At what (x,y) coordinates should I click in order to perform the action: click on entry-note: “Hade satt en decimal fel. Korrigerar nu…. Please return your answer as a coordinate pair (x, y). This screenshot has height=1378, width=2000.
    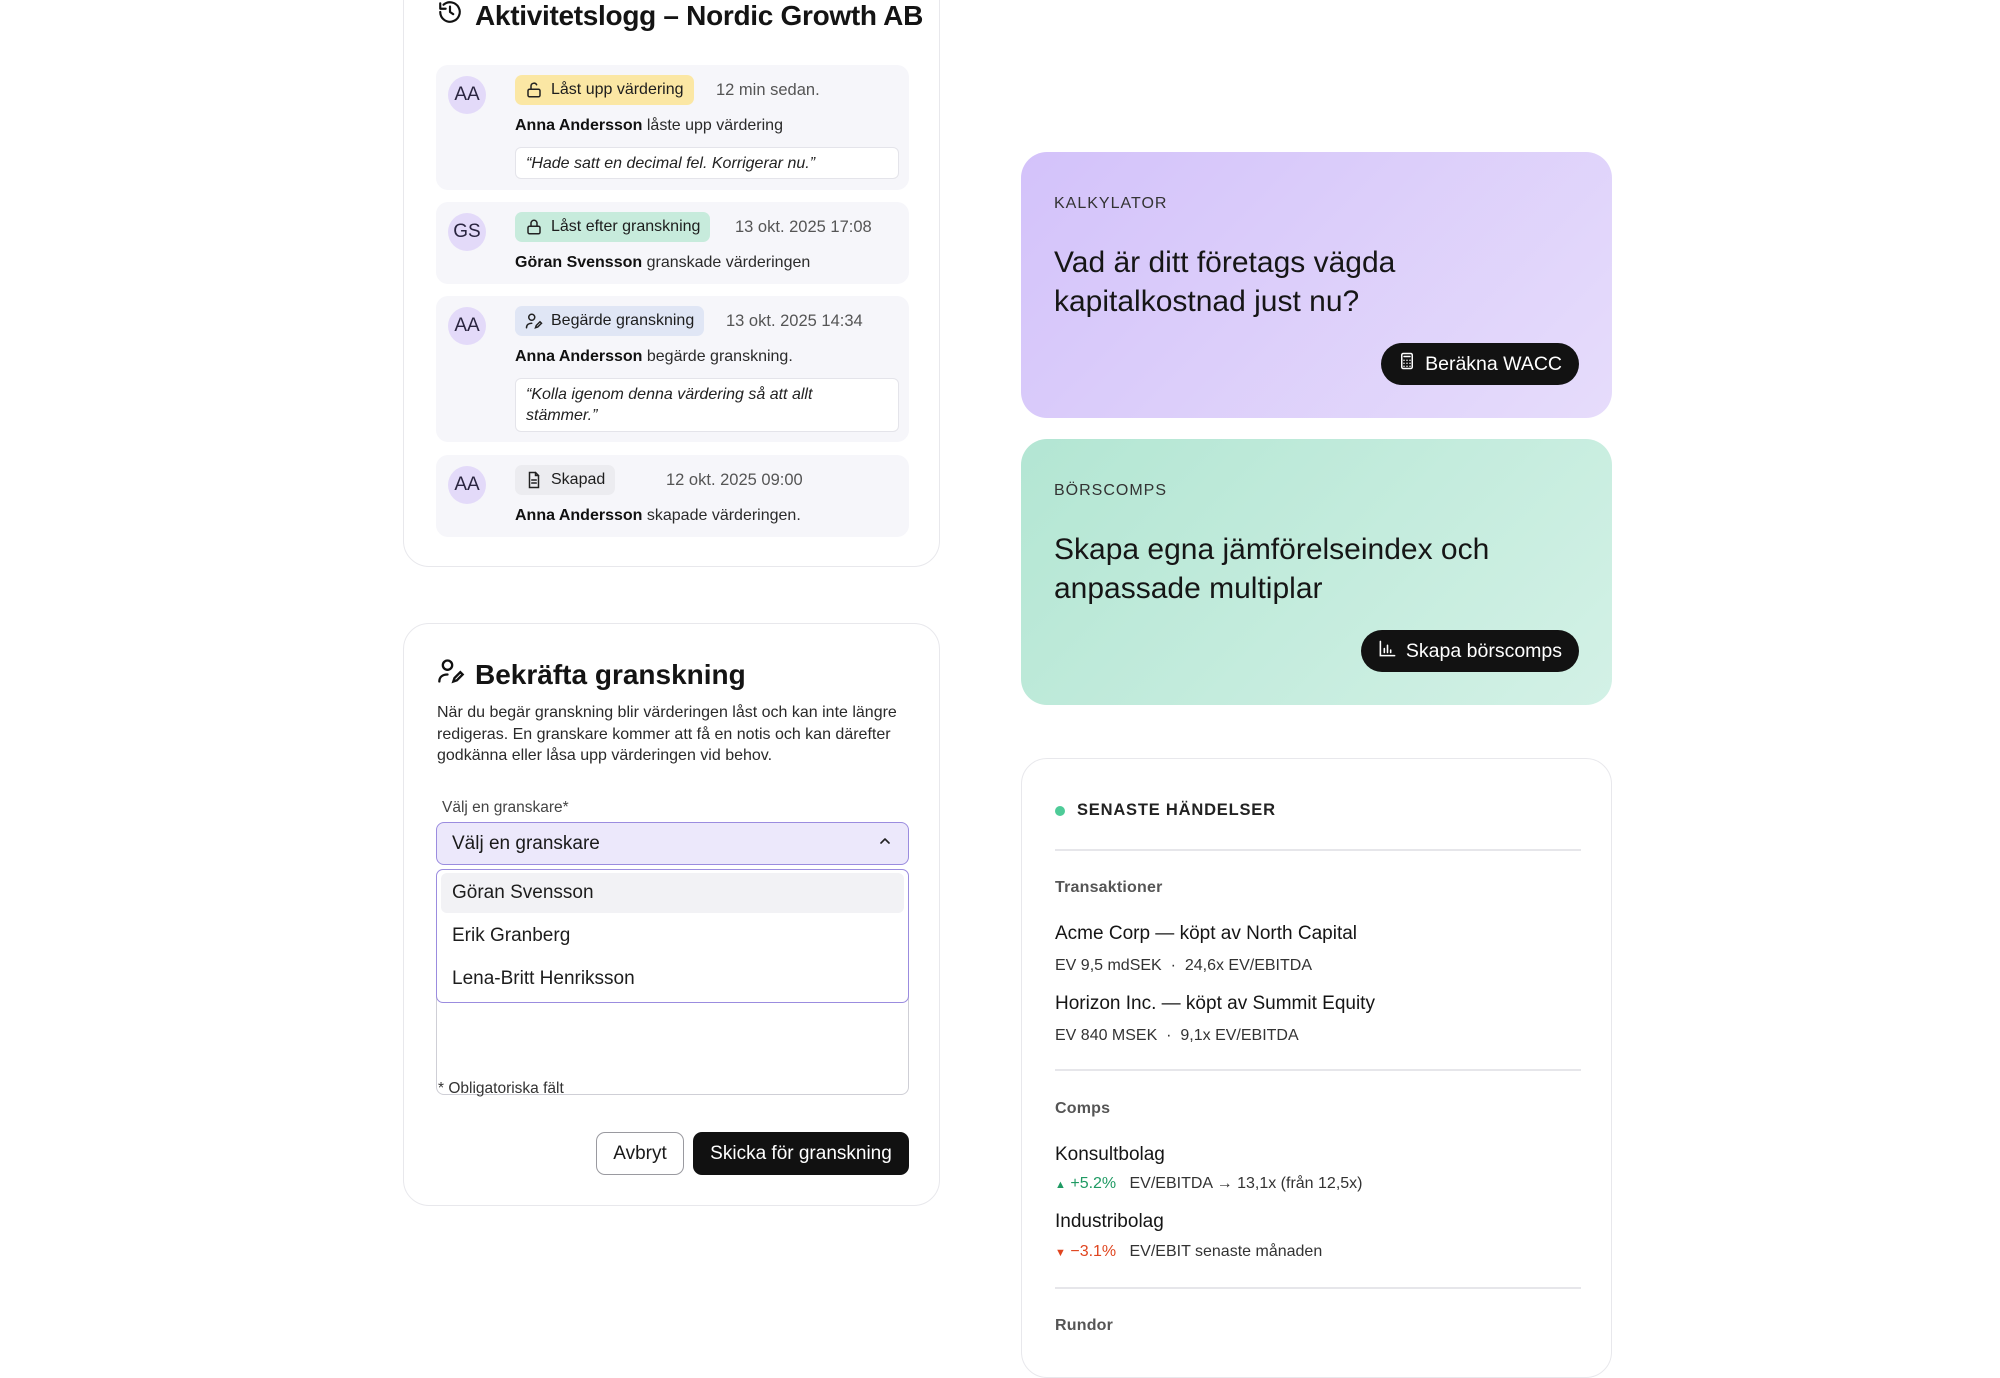
    Looking at the image, I should click on (707, 163).